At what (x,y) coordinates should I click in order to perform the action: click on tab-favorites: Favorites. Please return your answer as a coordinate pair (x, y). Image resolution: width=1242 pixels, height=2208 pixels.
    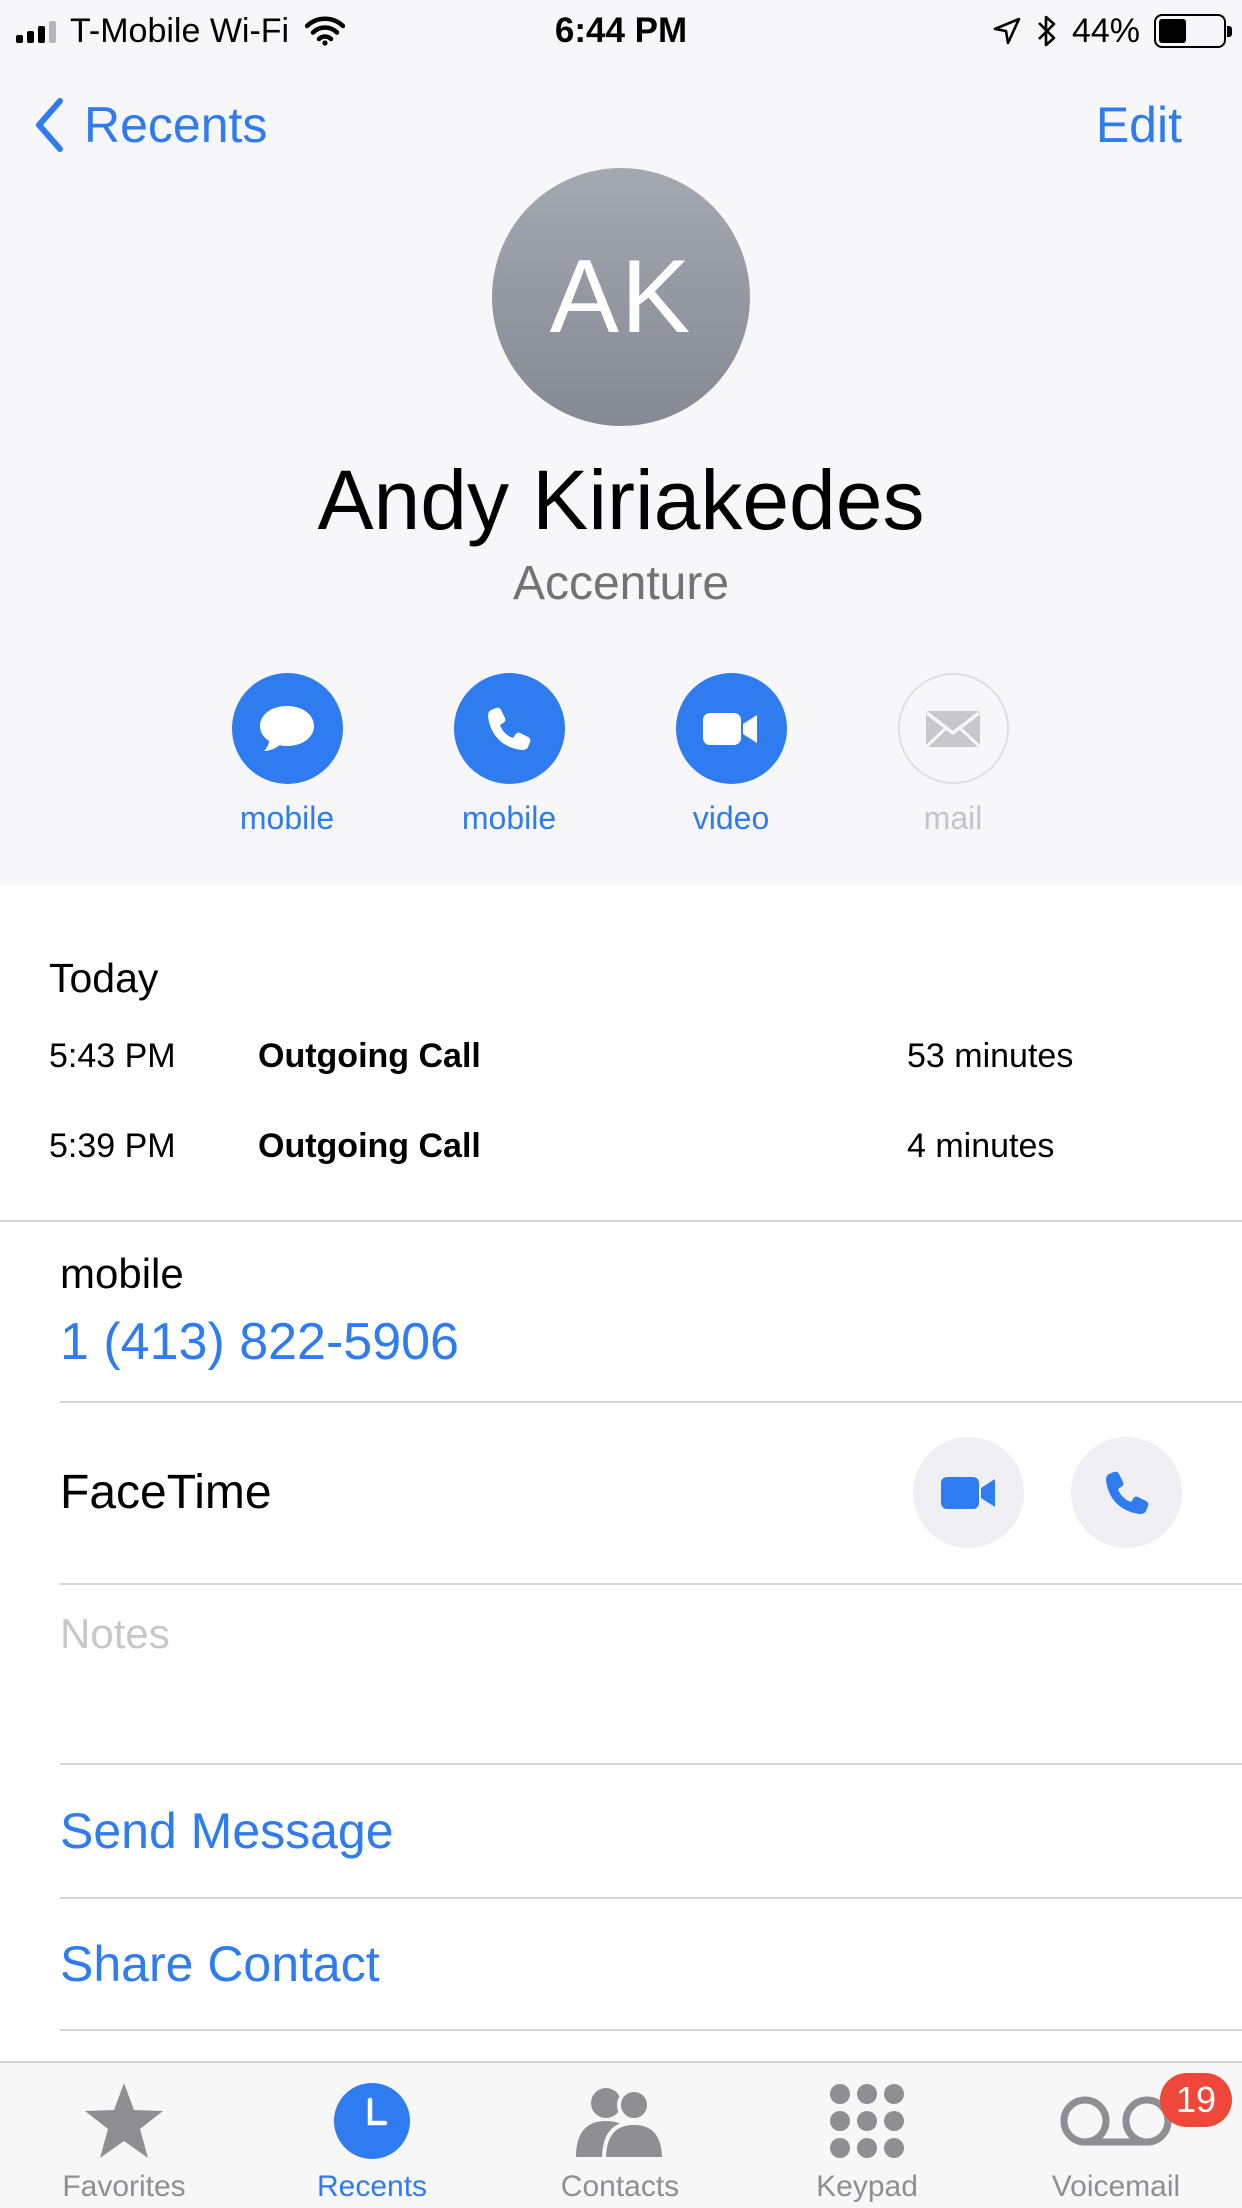
    Looking at the image, I should click on (124, 2140).